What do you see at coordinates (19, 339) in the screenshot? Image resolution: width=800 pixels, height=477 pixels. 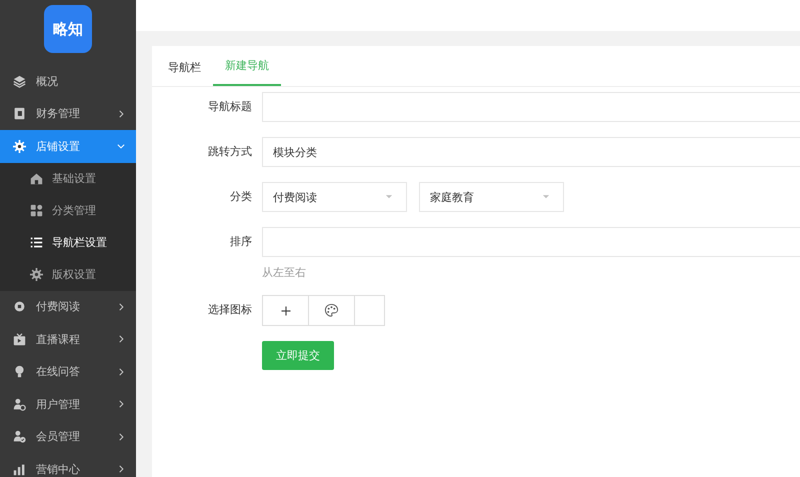 I see `tv-icon` at bounding box center [19, 339].